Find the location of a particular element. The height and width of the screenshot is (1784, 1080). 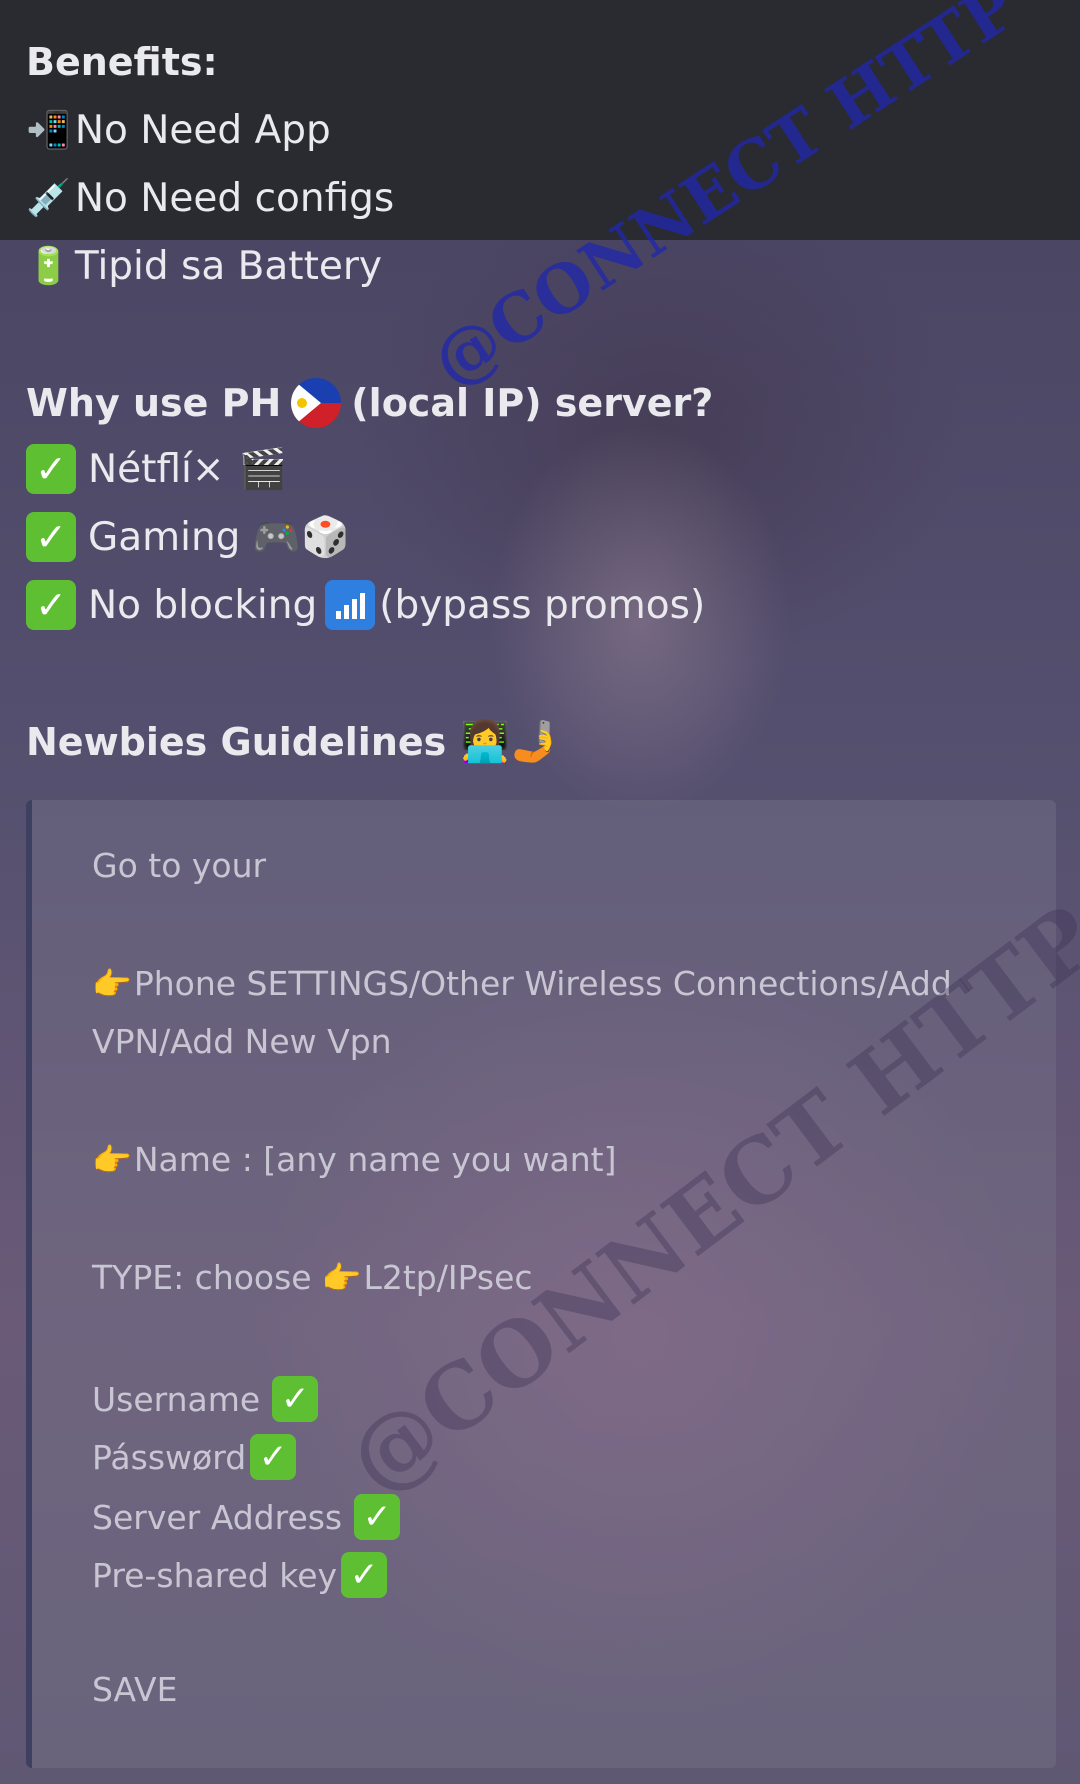

type-line: TYPE: choose 👉 L2tp/IPsec is located at coordinates (312, 1277).